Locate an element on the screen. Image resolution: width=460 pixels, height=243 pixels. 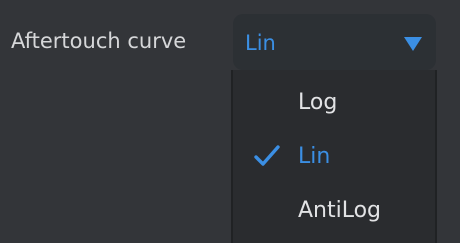
triangle-down-icon is located at coordinates (413, 44).